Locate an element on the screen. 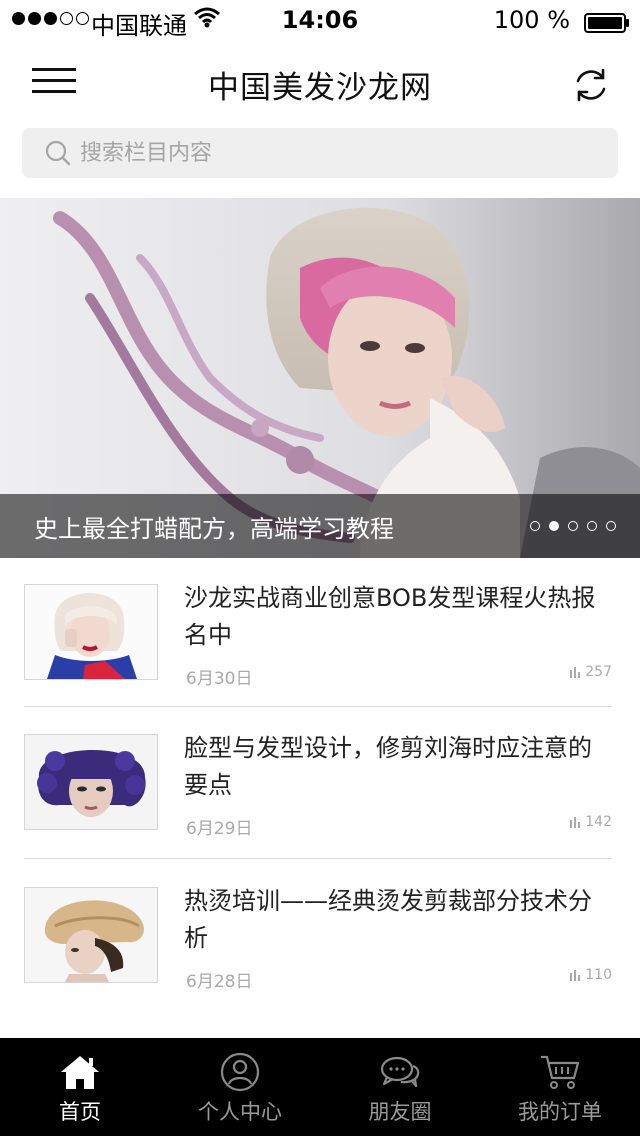  list-item: 热烫培训——经典烫发剪裁部分技术分析 6月28日 110 is located at coordinates (318, 936).